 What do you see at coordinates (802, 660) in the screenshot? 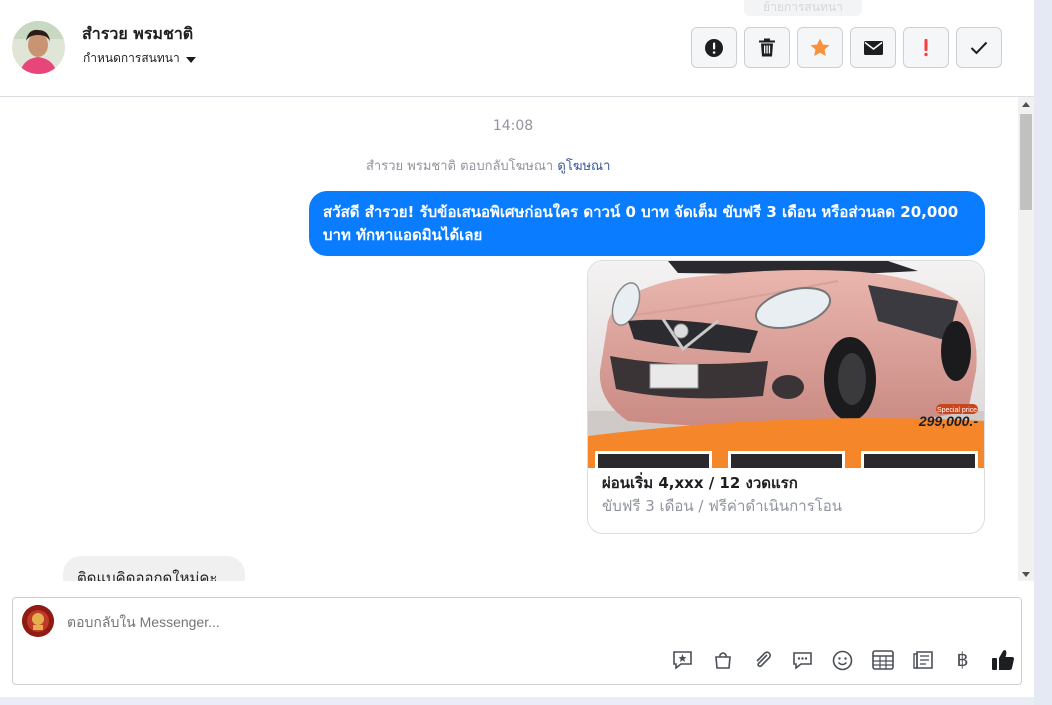
I see `saved-reply-icon` at bounding box center [802, 660].